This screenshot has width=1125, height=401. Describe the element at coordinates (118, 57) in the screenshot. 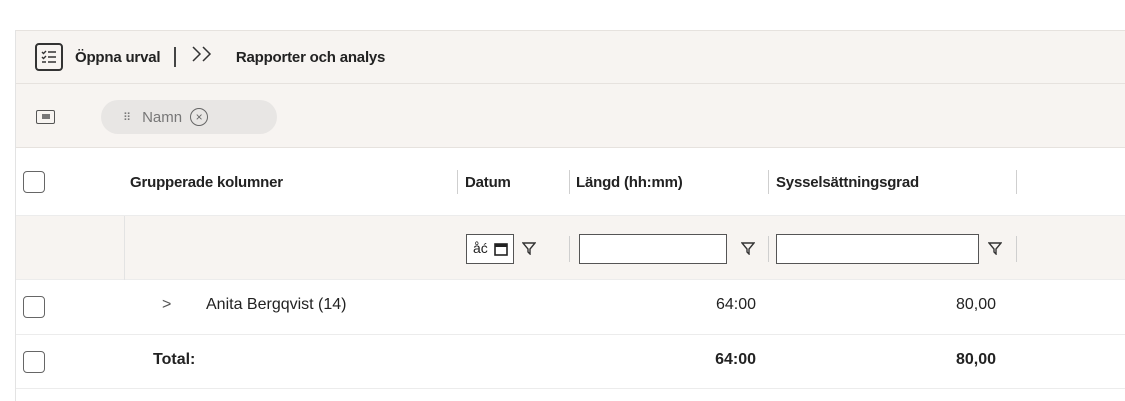

I see `open-selection-button: Öppna urval` at that location.